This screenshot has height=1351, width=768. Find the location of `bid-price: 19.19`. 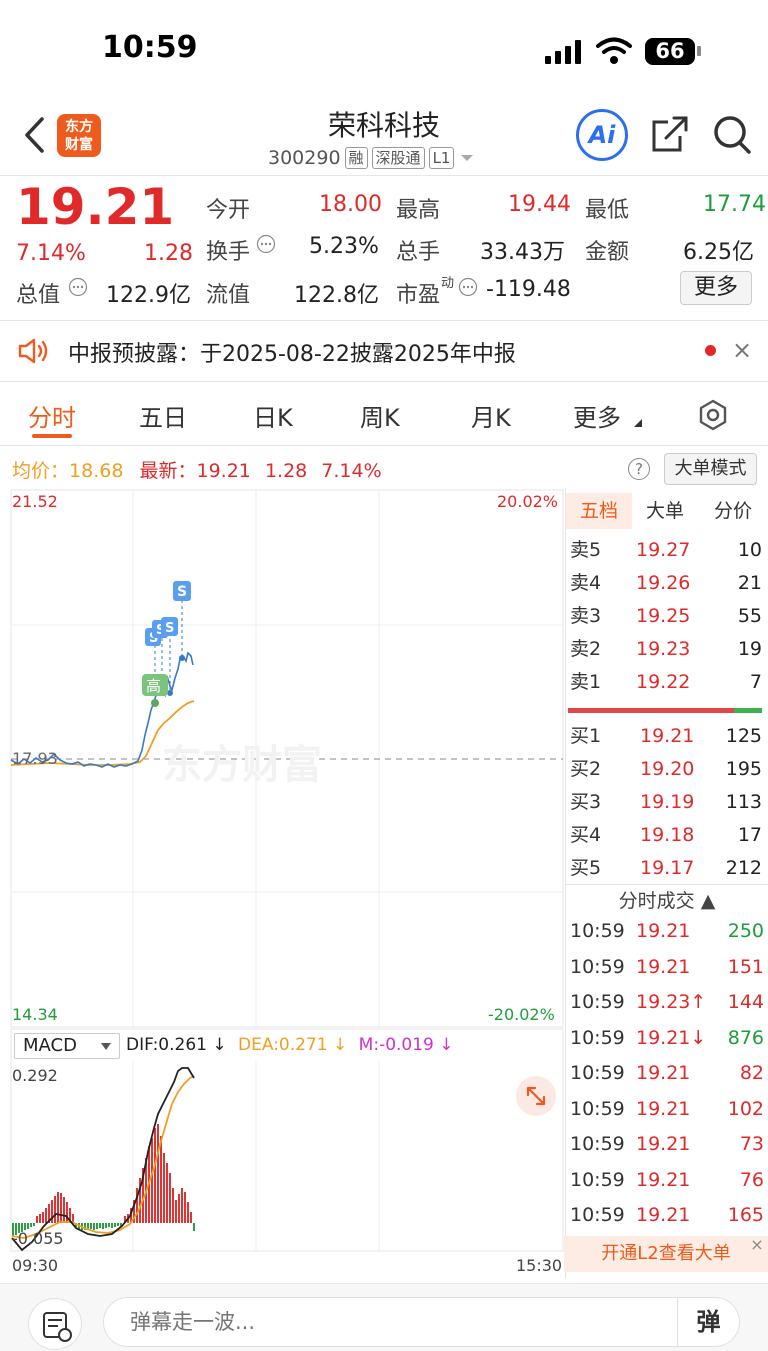

bid-price: 19.19 is located at coordinates (667, 802).